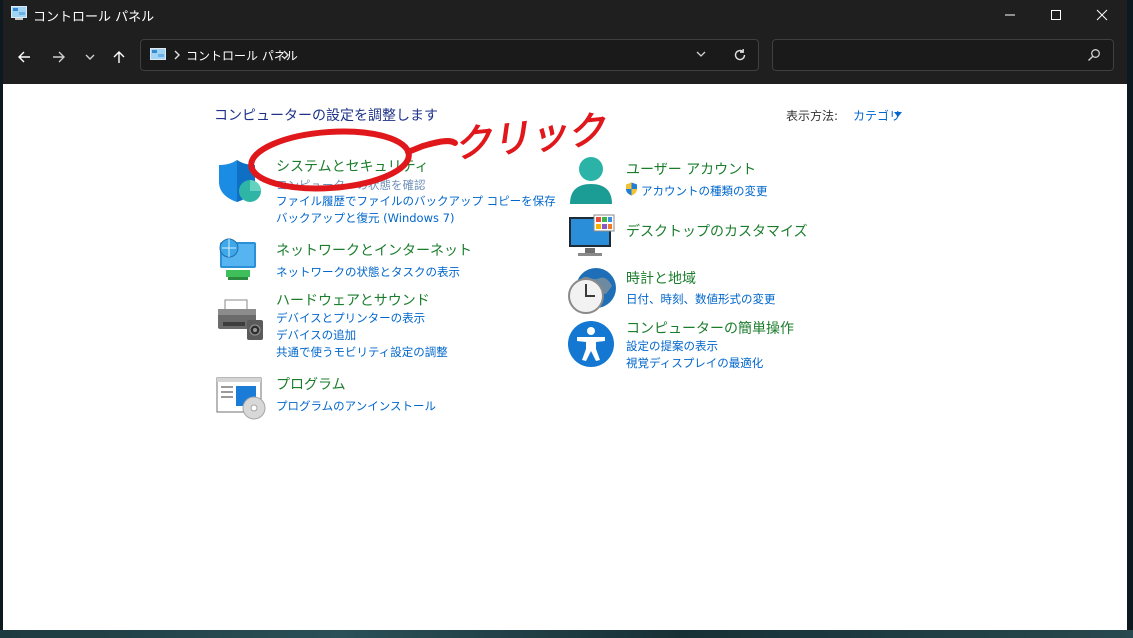 The image size is (1133, 638). I want to click on up-button, so click(119, 57).